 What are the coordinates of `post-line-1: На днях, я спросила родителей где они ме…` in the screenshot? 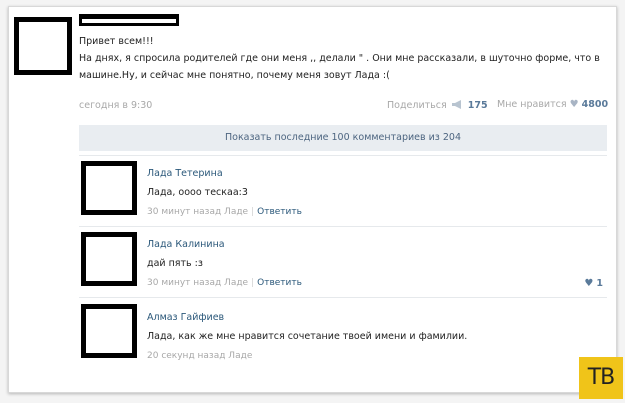 It's located at (339, 58).